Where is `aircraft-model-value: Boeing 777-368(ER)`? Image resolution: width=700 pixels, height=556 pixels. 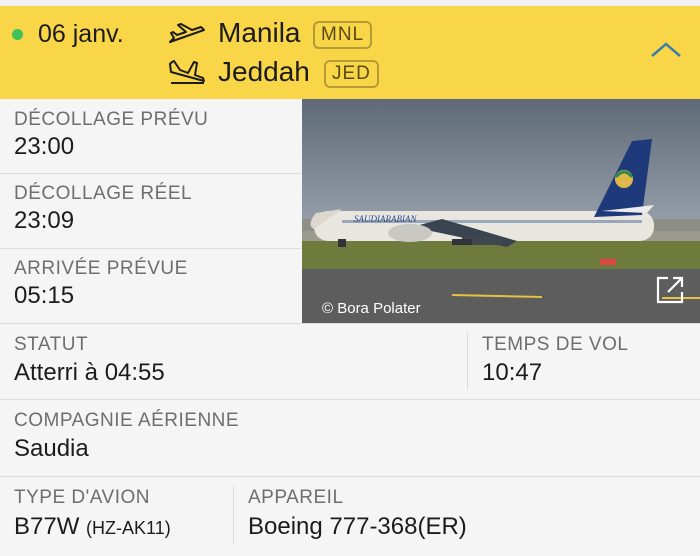
aircraft-model-value: Boeing 777-368(ER) is located at coordinates (357, 526).